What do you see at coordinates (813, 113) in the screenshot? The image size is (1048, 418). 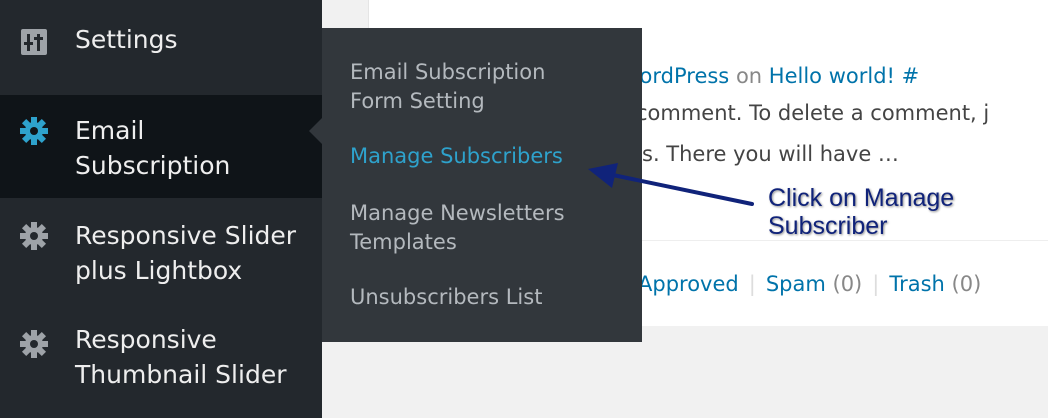 I see `comment-excerpt-line: comment. To delete a comment, j` at bounding box center [813, 113].